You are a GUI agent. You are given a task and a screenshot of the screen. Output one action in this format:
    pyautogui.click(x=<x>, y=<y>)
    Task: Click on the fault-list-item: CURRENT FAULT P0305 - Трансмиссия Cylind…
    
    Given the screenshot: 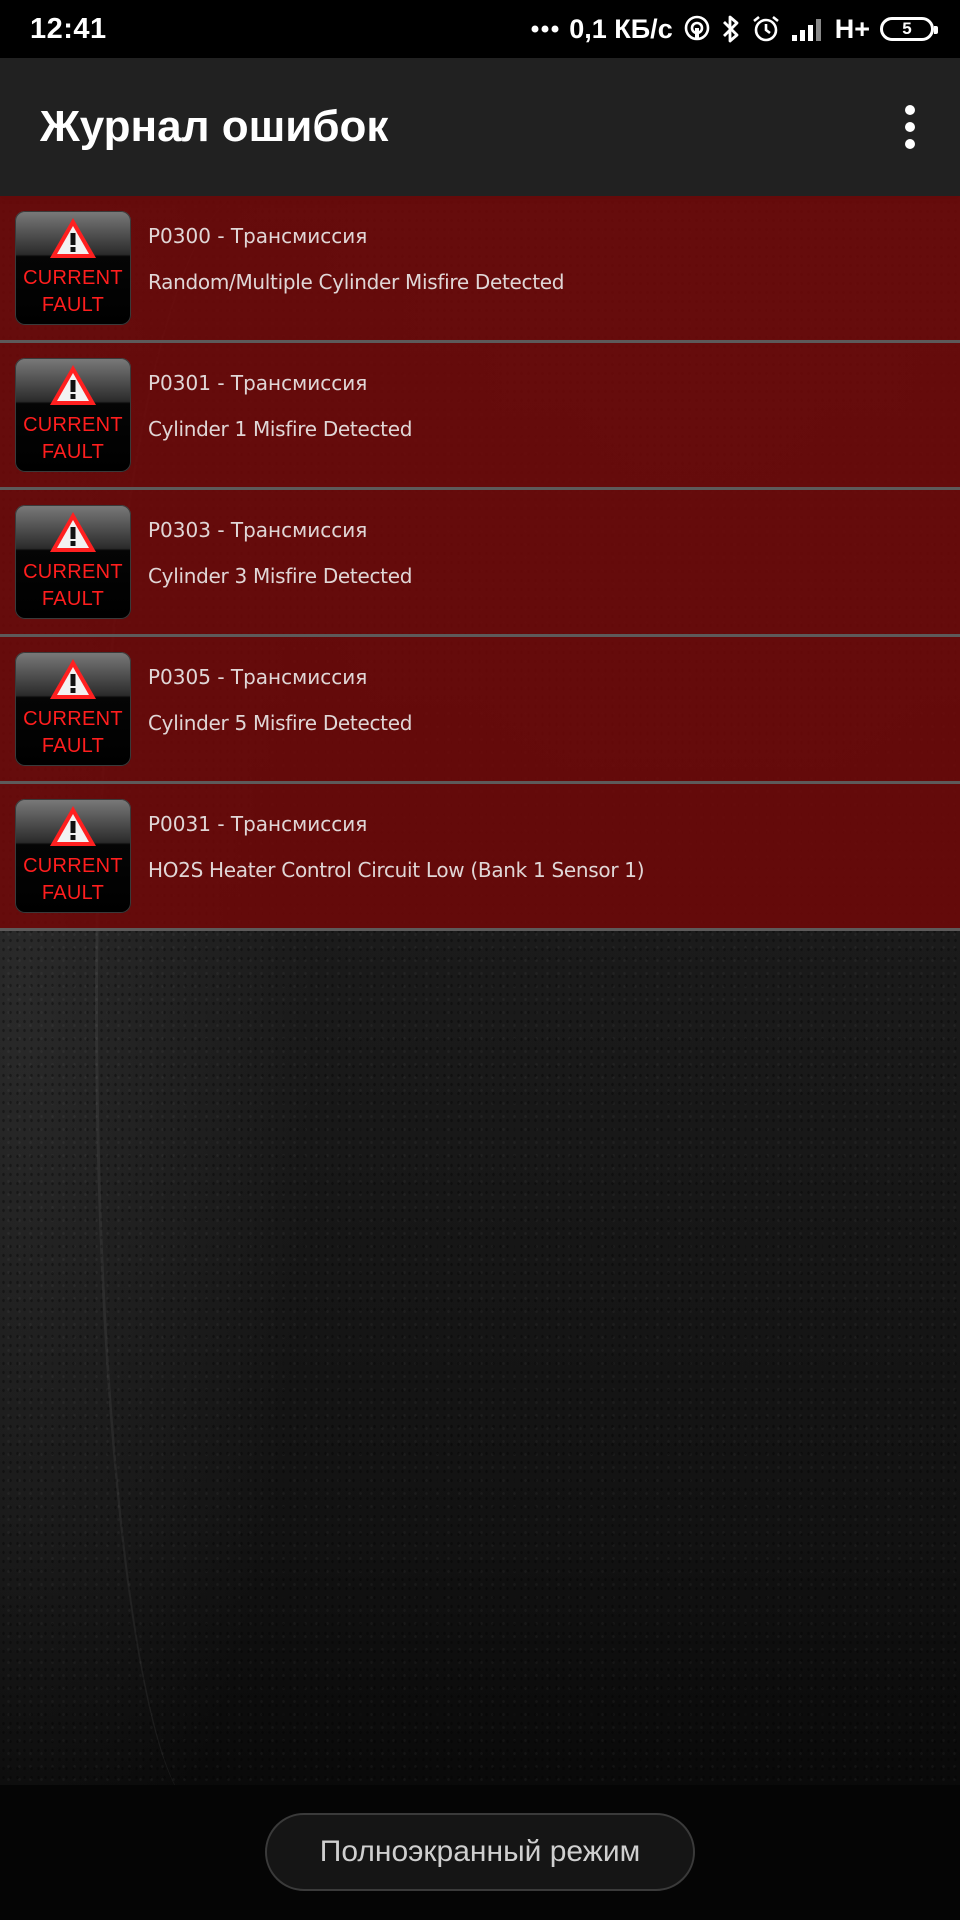 What is the action you would take?
    pyautogui.click(x=480, y=710)
    